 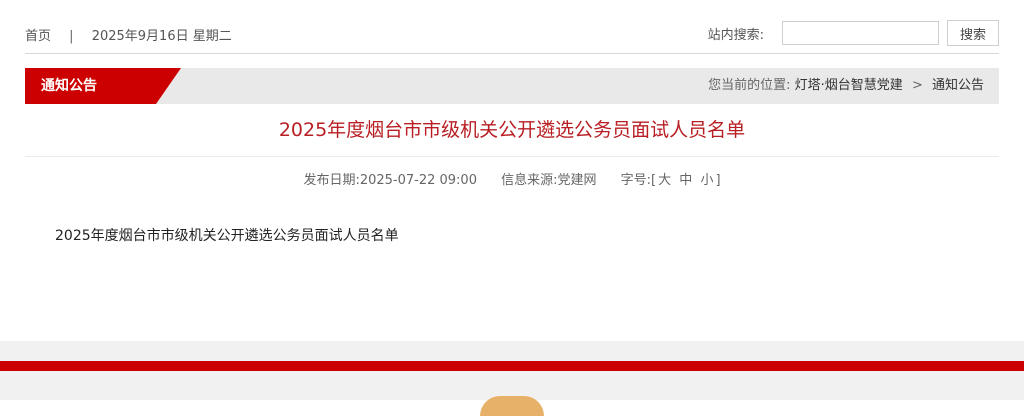 What do you see at coordinates (917, 85) in the screenshot?
I see `breadcrumb-arrow: >` at bounding box center [917, 85].